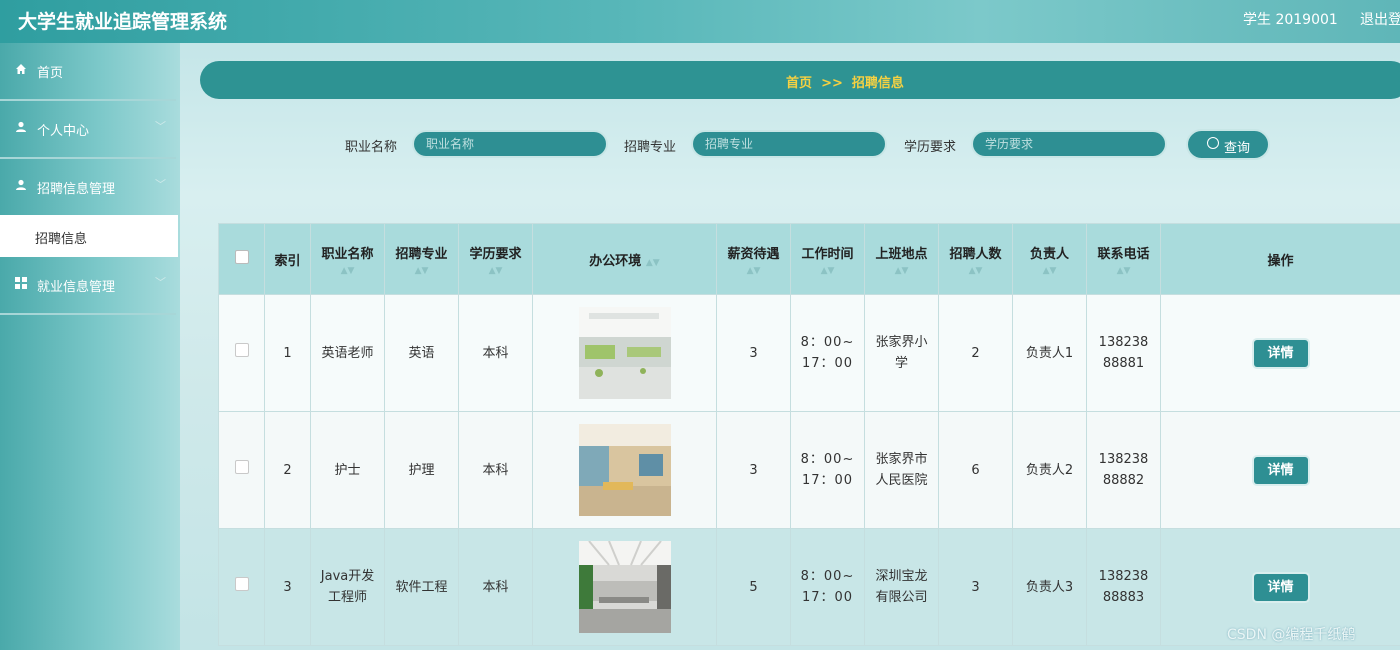 This screenshot has width=1400, height=650. What do you see at coordinates (76, 287) in the screenshot?
I see `sidebar-item-label: 就业信息管理` at bounding box center [76, 287].